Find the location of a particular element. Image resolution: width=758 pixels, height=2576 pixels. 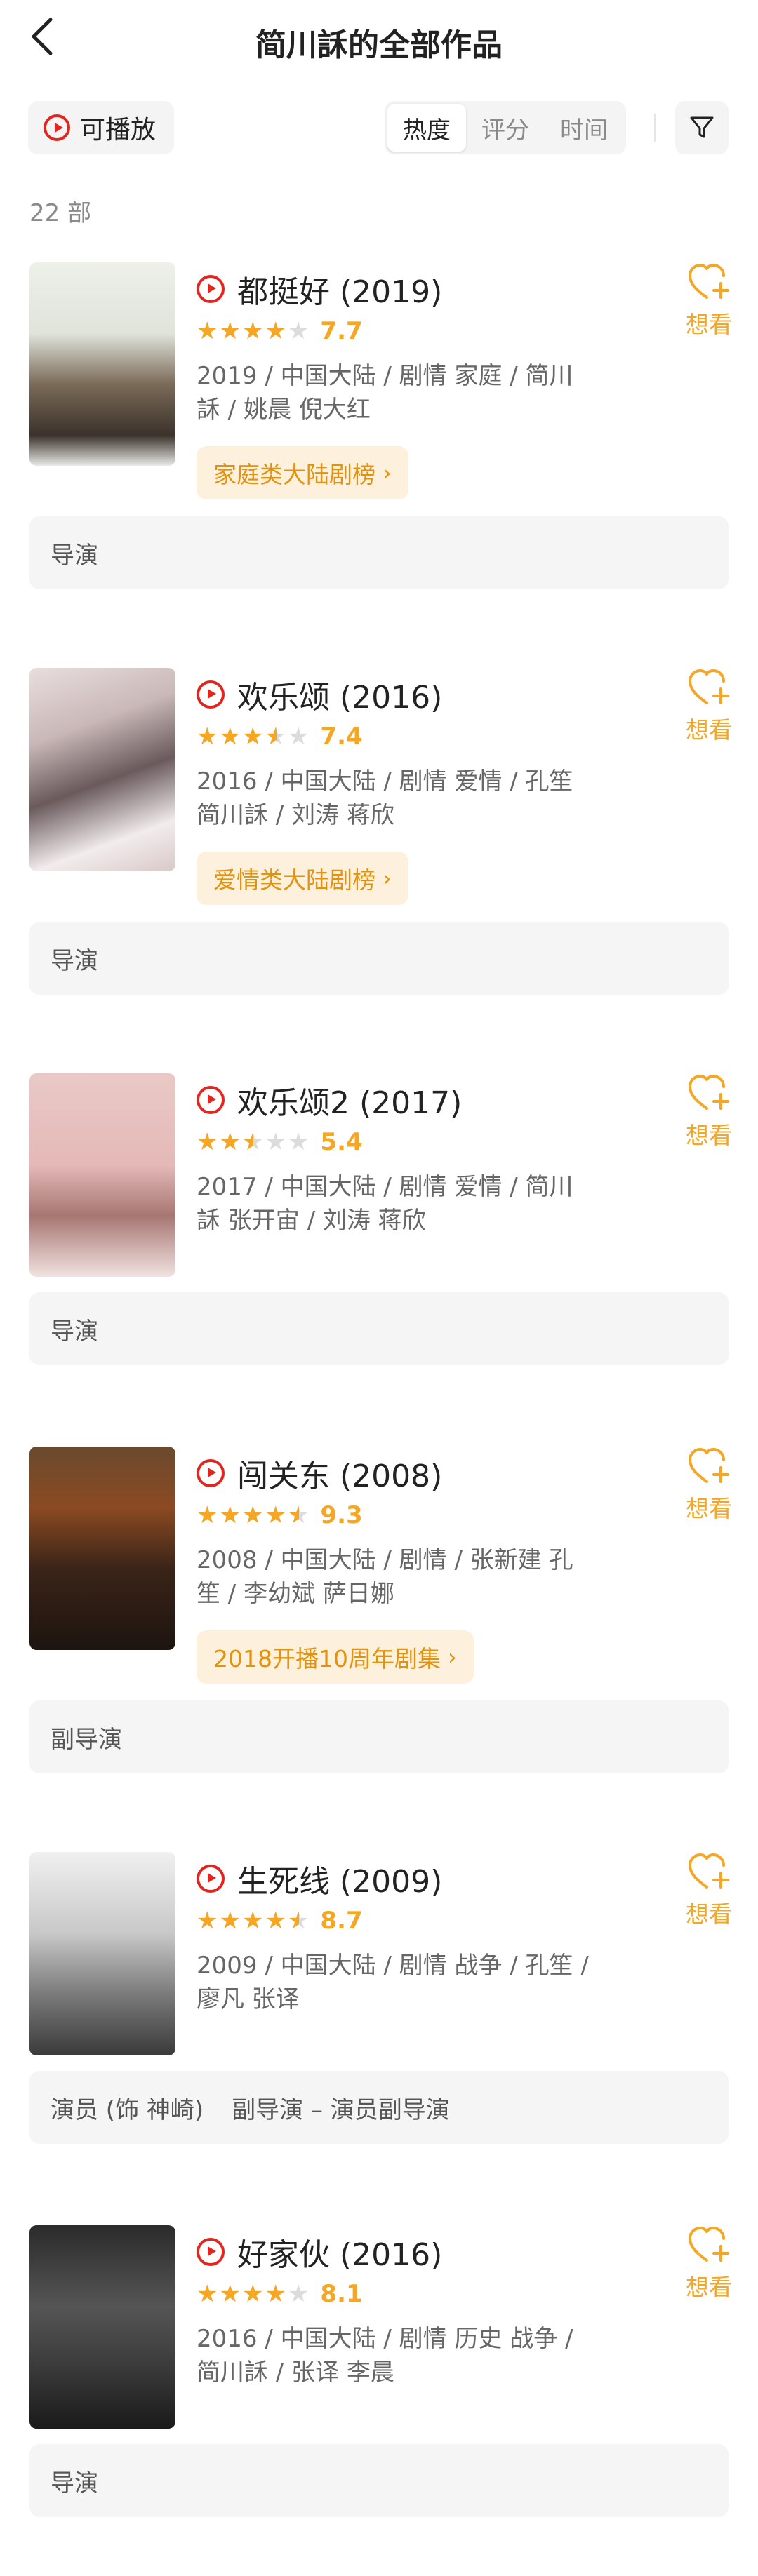

rating-score: 5.4 is located at coordinates (341, 1142).